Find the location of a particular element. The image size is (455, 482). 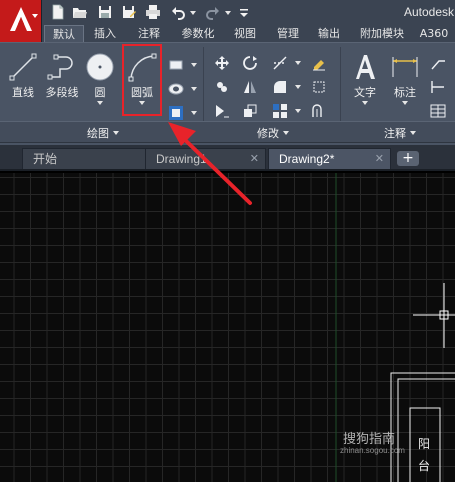

ribbon-tab-insert: 插入 is located at coordinates (105, 33).